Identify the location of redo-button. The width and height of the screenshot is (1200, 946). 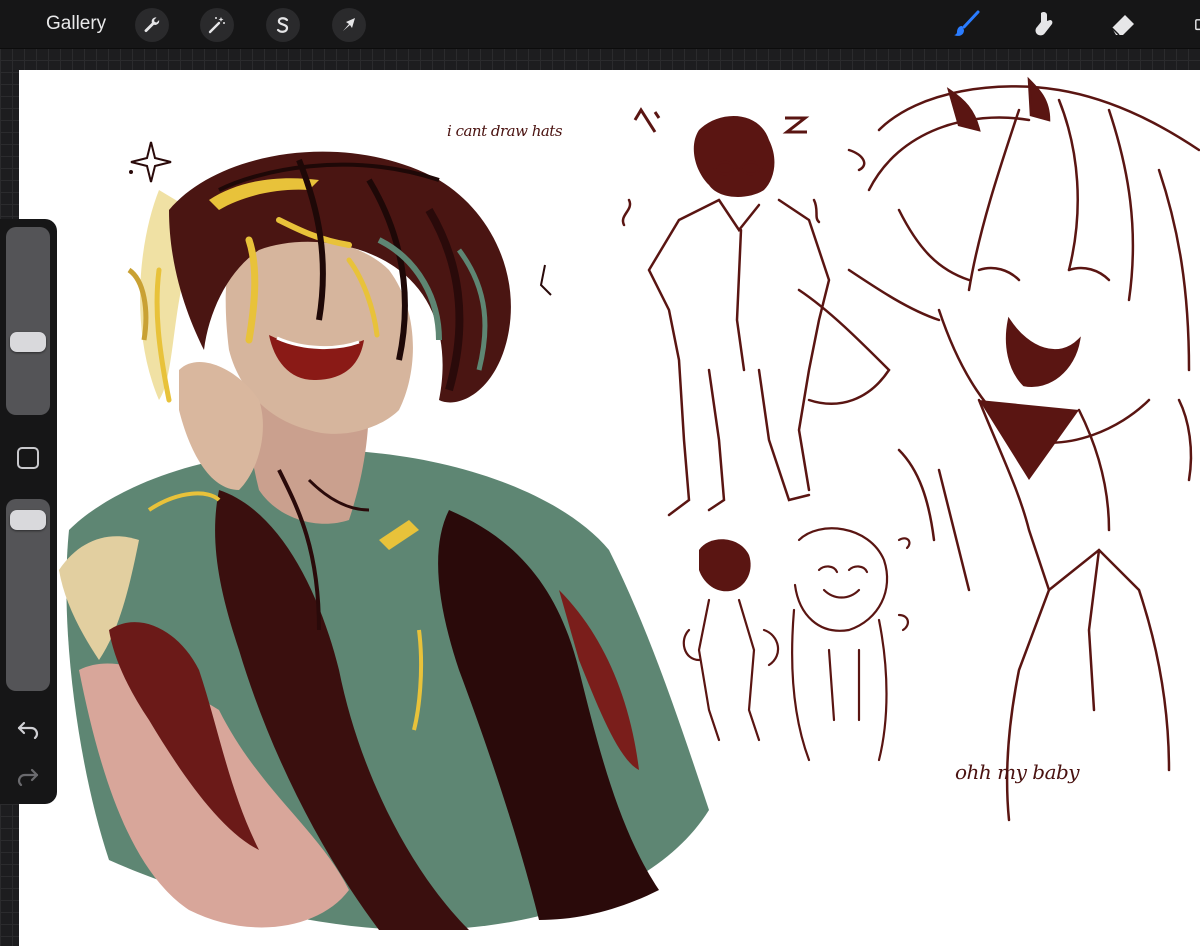
(28, 776).